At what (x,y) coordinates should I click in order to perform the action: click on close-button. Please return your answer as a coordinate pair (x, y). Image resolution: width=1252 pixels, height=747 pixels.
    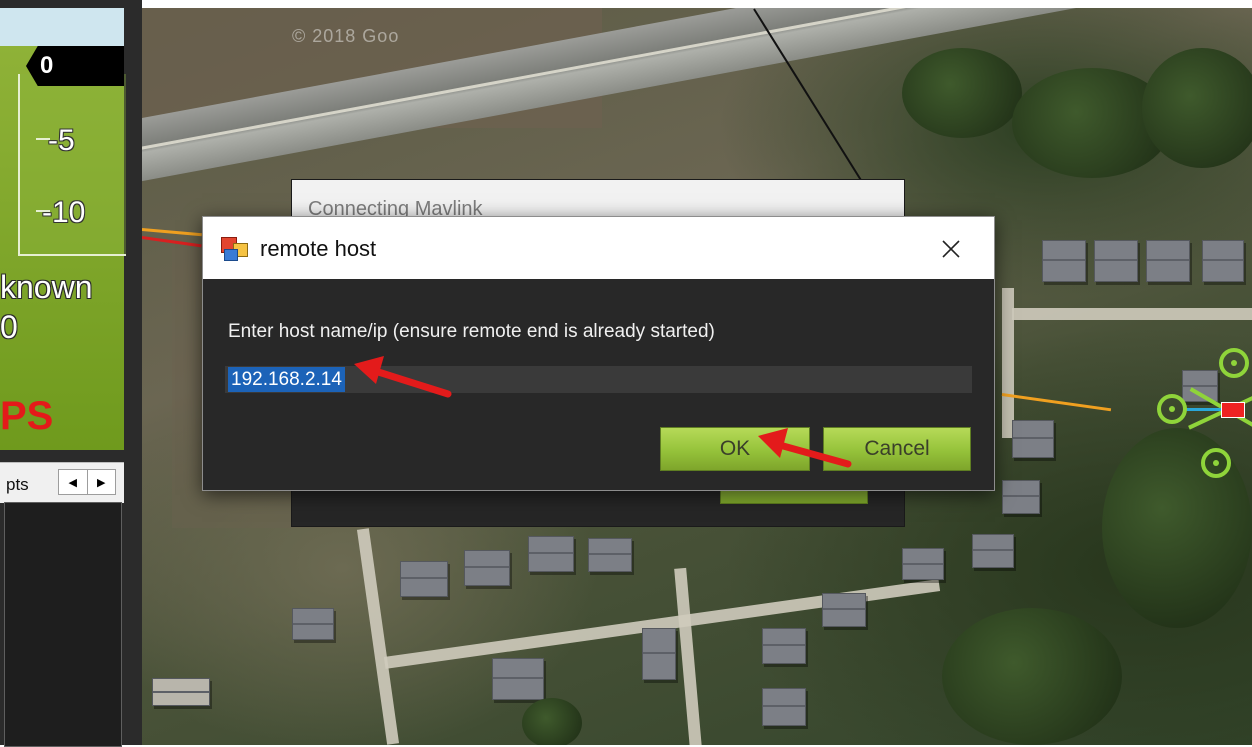
    Looking at the image, I should click on (951, 249).